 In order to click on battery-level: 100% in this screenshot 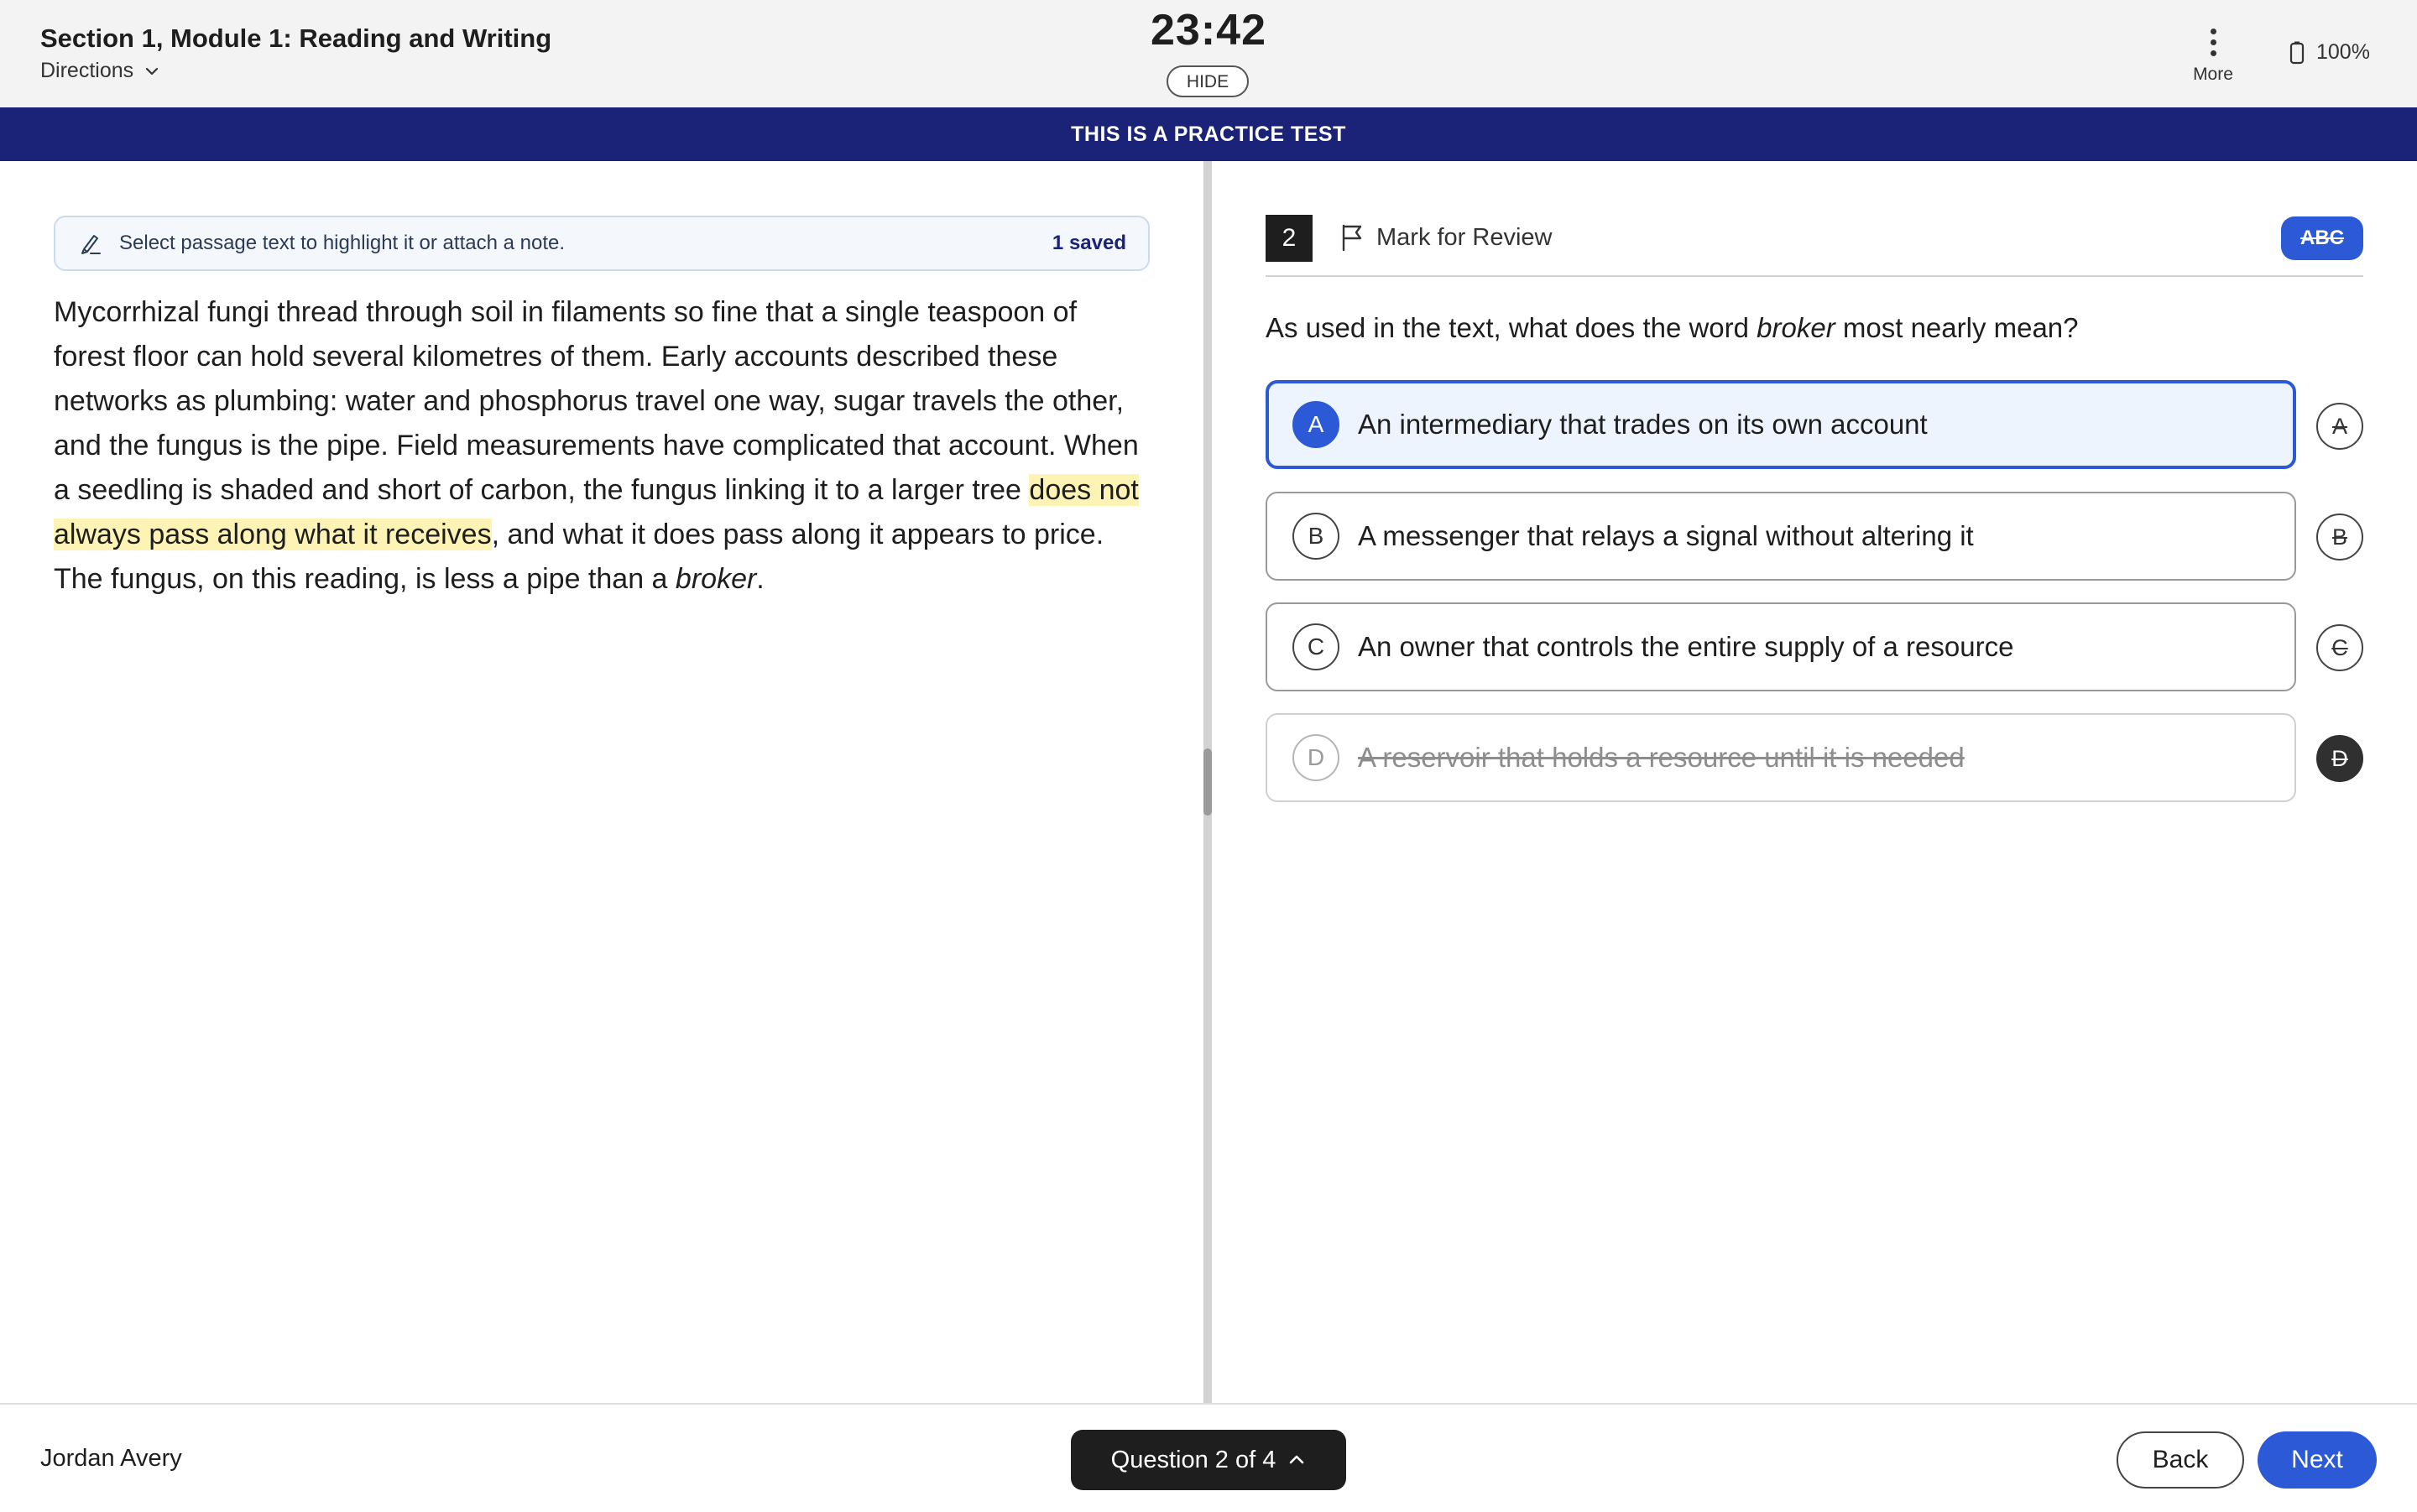, I will do `click(2343, 52)`.